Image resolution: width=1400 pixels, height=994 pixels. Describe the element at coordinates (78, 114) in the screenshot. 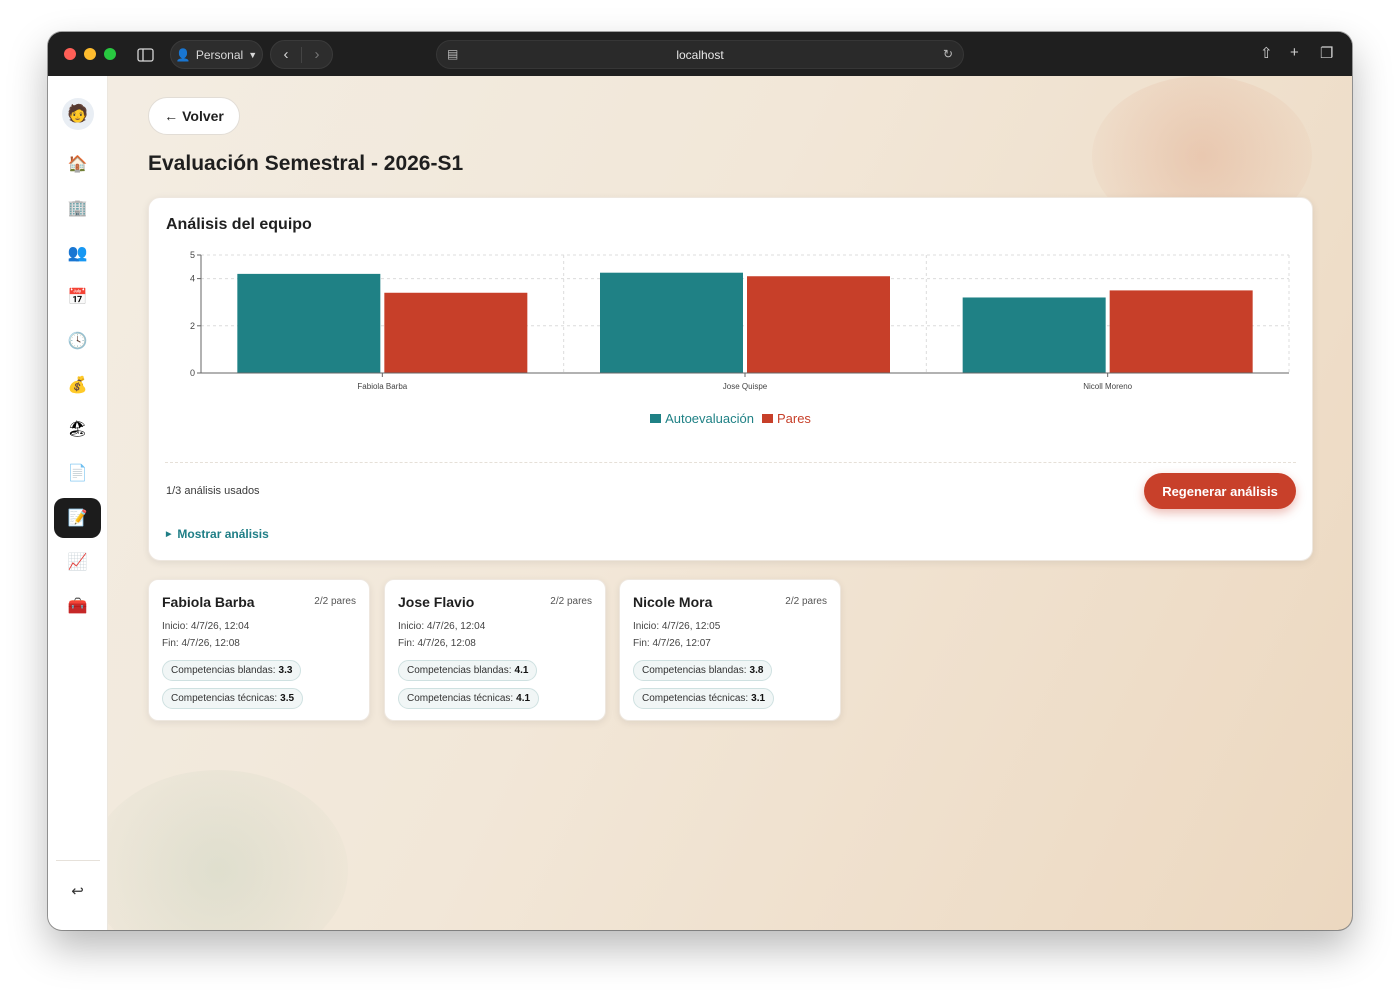

I see `avatar: 🧑` at that location.